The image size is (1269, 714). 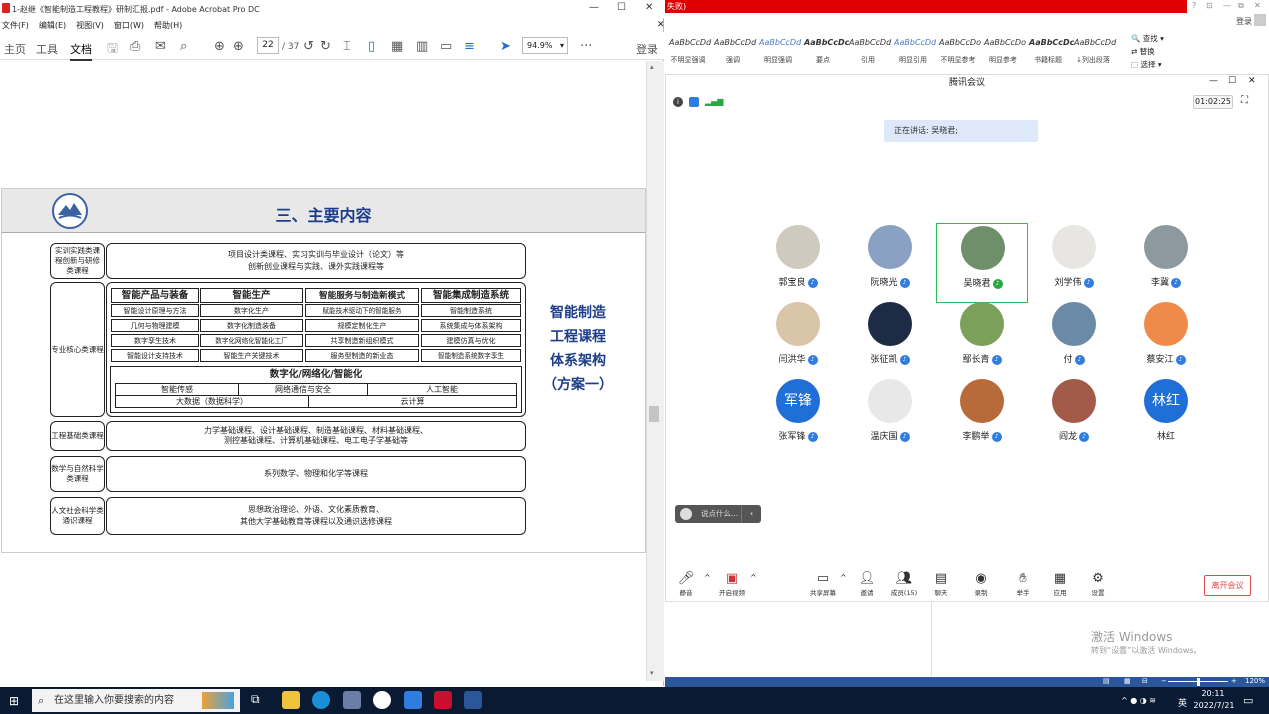 What do you see at coordinates (255, 699) in the screenshot?
I see `task-view-icon: ⧉` at bounding box center [255, 699].